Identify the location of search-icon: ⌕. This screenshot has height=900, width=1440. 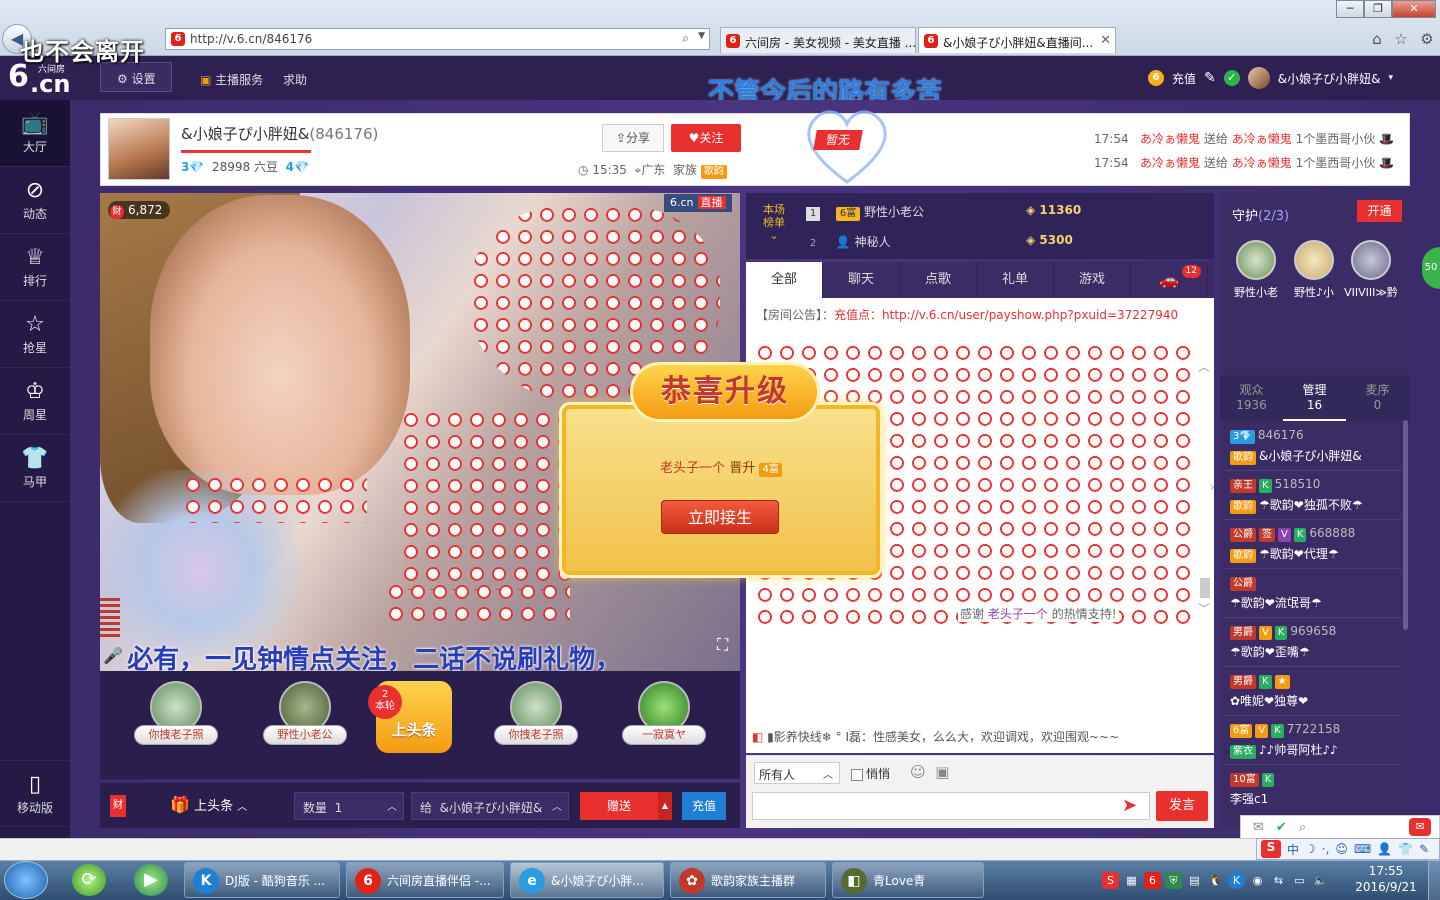
(685, 38).